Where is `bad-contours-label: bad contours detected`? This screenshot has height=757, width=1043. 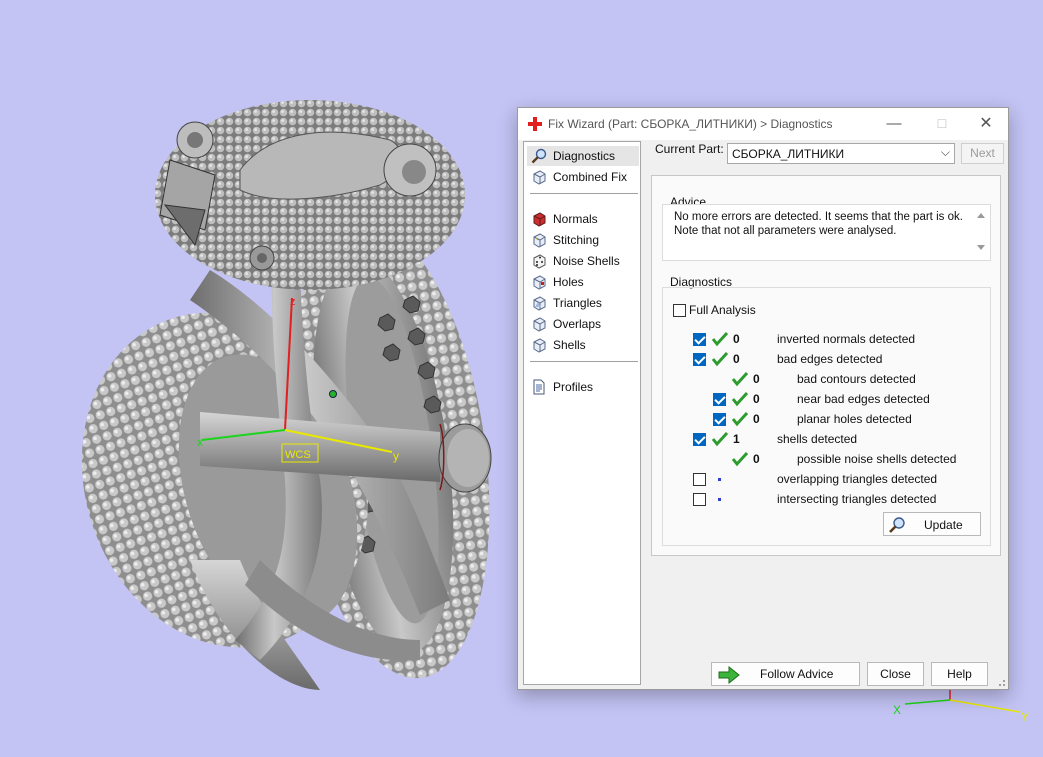 bad-contours-label: bad contours detected is located at coordinates (856, 379).